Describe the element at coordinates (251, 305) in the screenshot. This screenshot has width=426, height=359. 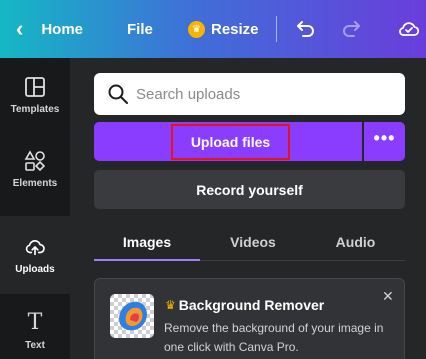
I see `promo-title-text: Background Remover` at that location.